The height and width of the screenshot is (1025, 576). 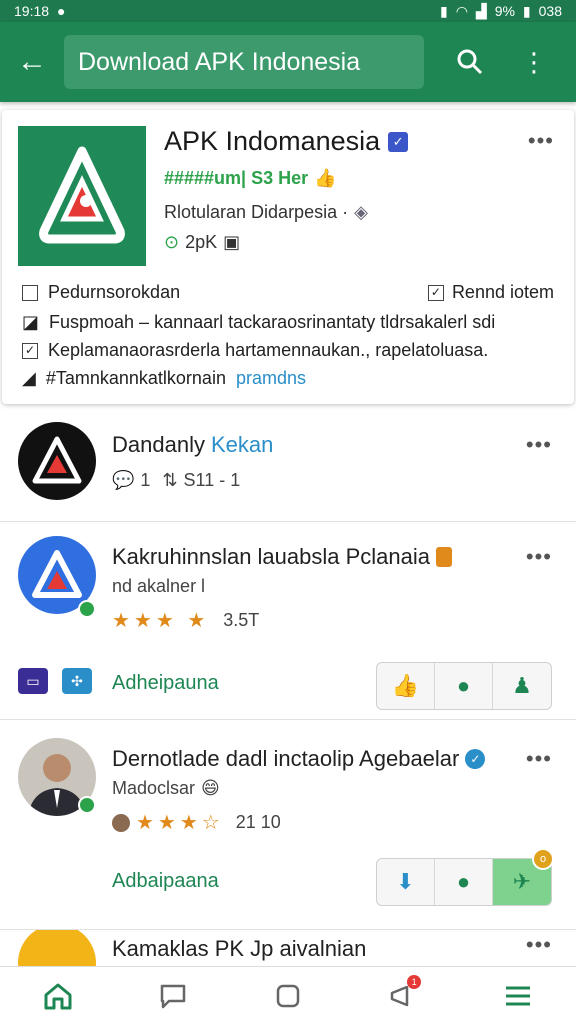 I want to click on app-title: APK Indomanesia ✓, so click(x=286, y=141).